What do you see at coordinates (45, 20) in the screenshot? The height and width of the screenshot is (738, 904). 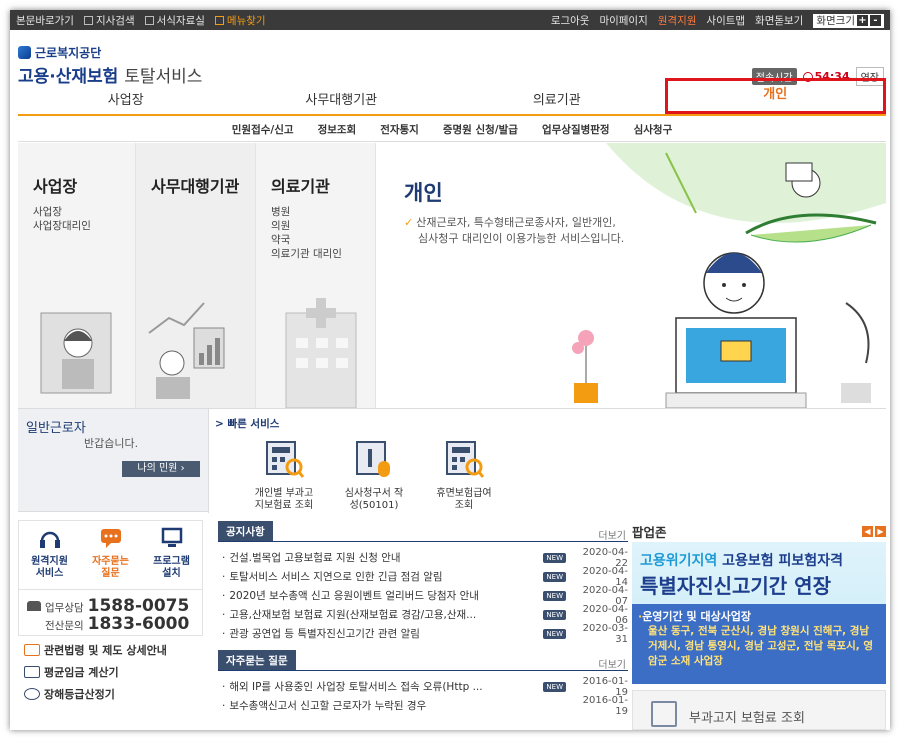 I see `skip-to-content-link: 본문바로가기` at bounding box center [45, 20].